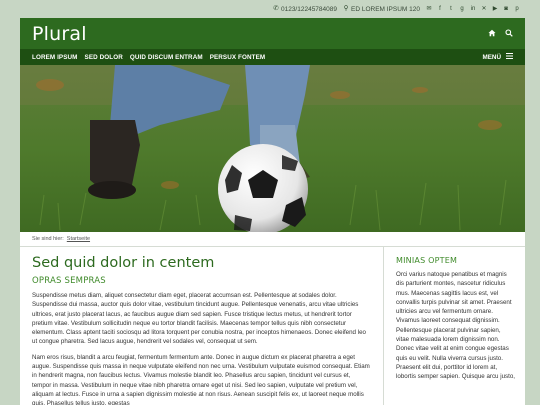  I want to click on breadcrumb-prefix: Sie sind hier:, so click(48, 239).